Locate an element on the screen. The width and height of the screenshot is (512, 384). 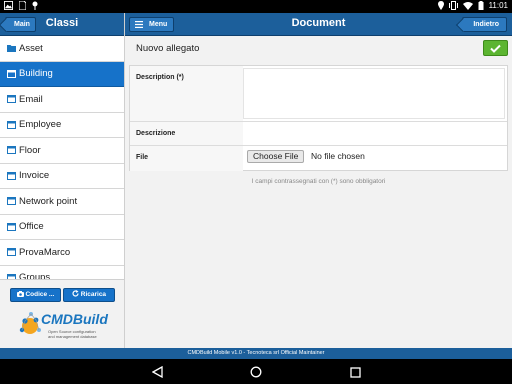
description-required-input is located at coordinates (374, 93).